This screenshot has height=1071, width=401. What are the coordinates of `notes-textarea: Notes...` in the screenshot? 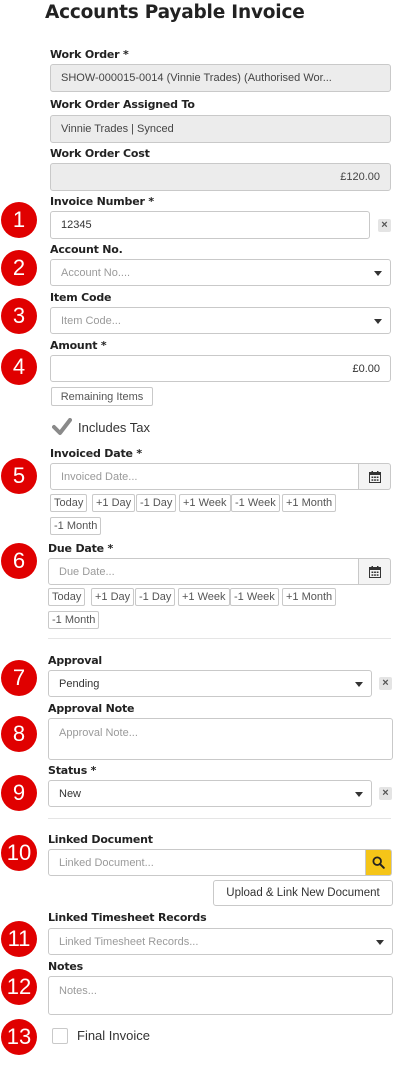 It's located at (220, 995).